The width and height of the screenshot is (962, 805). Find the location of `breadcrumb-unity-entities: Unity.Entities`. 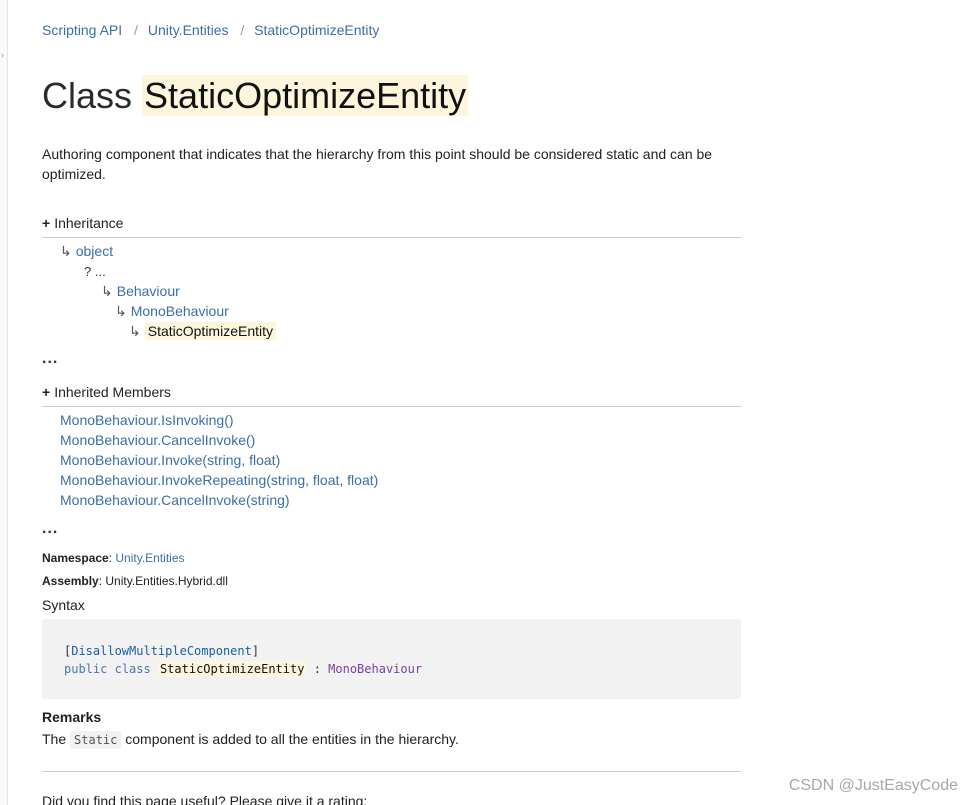

breadcrumb-unity-entities: Unity.Entities is located at coordinates (188, 30).